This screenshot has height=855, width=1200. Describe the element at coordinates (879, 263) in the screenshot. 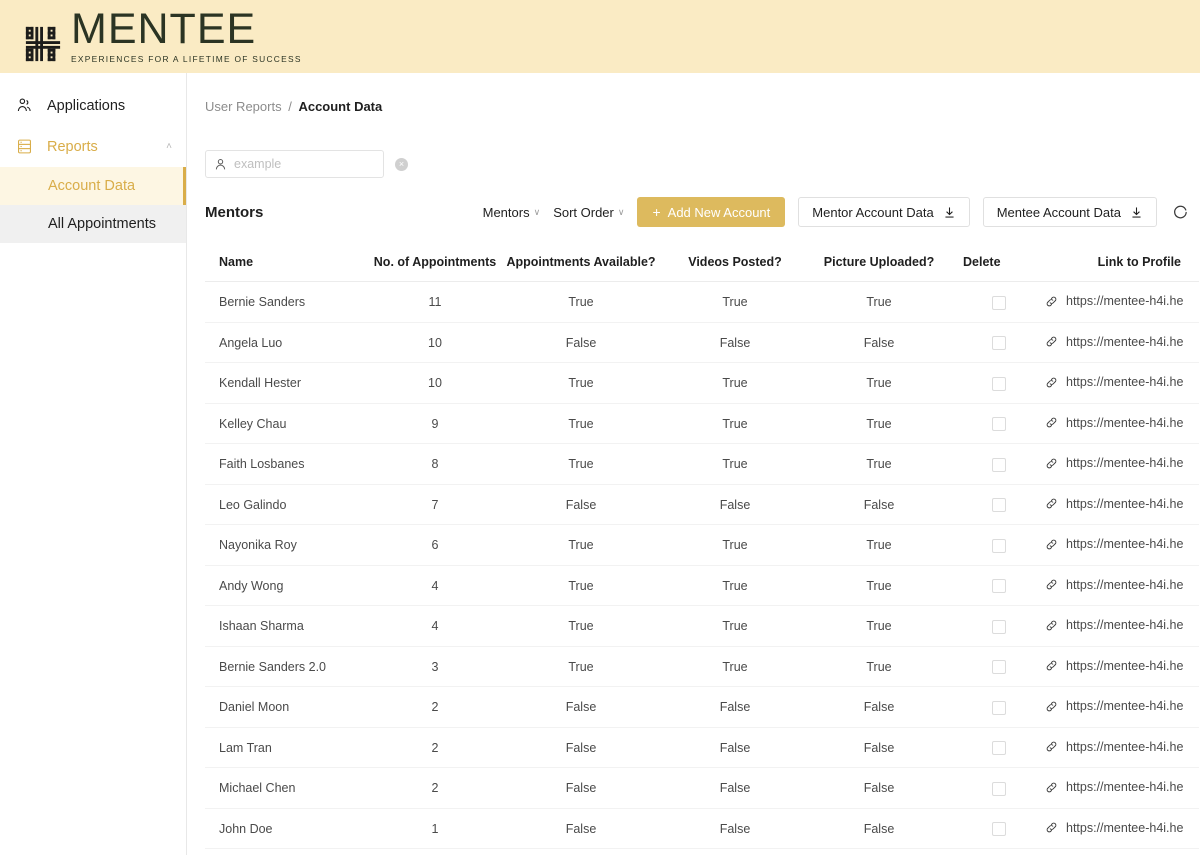

I see `column-header-picture: Picture Uploaded?` at that location.